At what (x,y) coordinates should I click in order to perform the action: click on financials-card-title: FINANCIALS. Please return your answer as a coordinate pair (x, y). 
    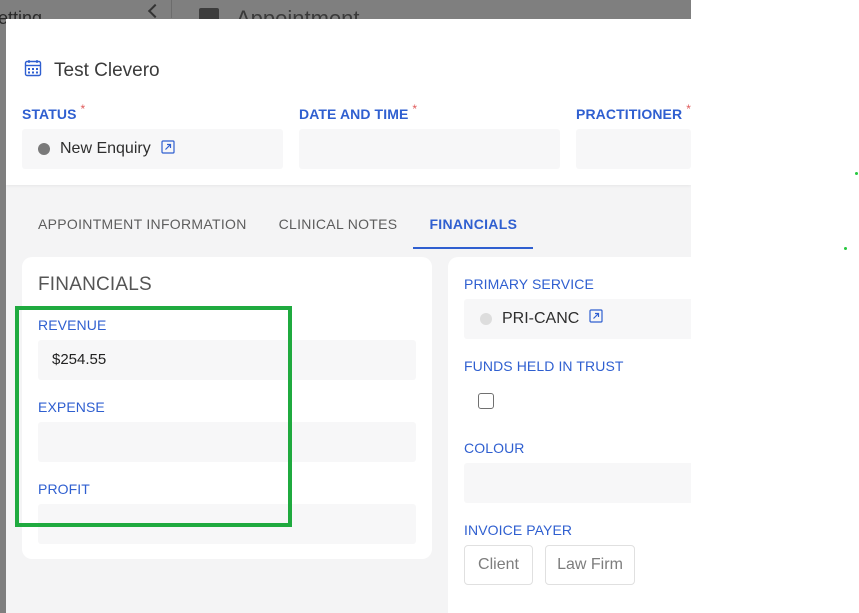
    Looking at the image, I should click on (95, 284).